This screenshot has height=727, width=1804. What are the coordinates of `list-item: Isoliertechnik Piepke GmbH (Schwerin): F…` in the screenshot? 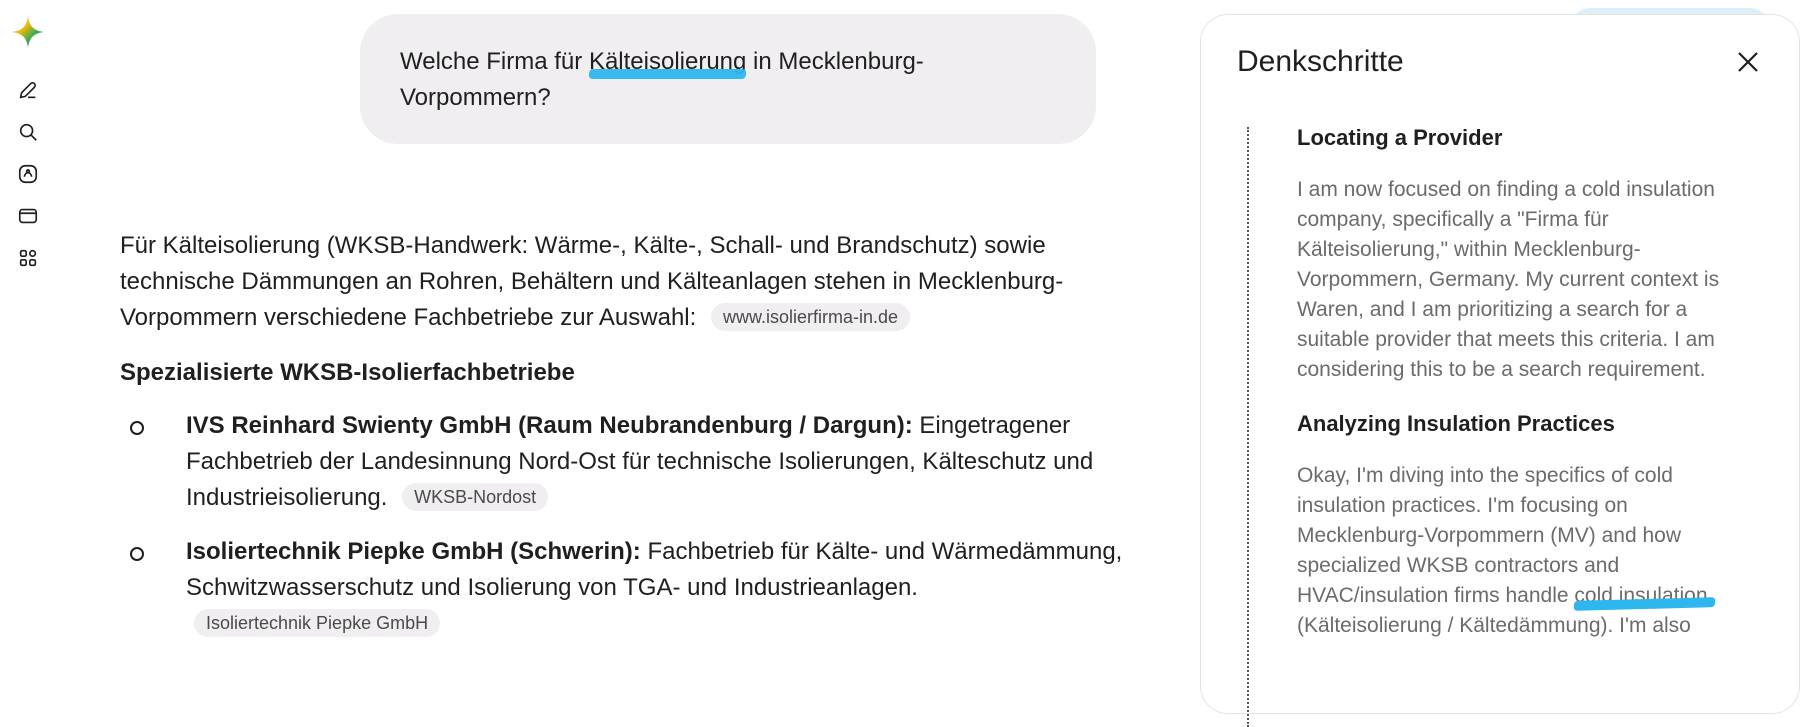 It's located at (640, 588).